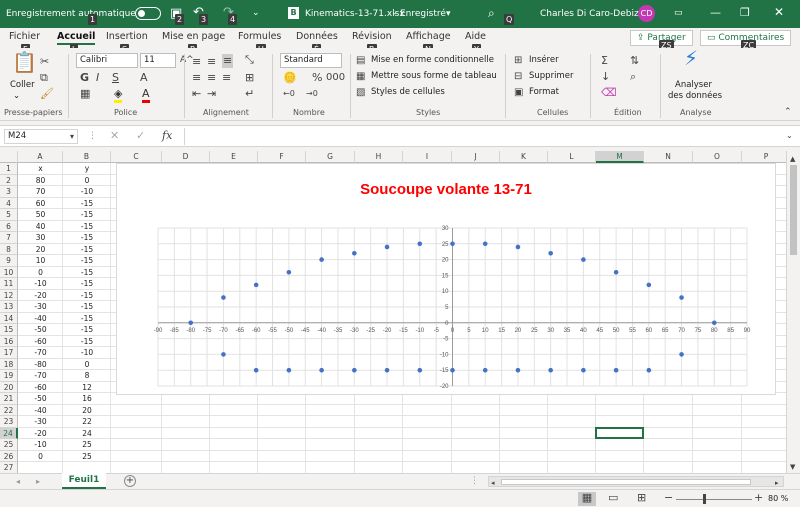  What do you see at coordinates (312, 94) in the screenshot?
I see `decrease-decimal-icon: →0` at bounding box center [312, 94].